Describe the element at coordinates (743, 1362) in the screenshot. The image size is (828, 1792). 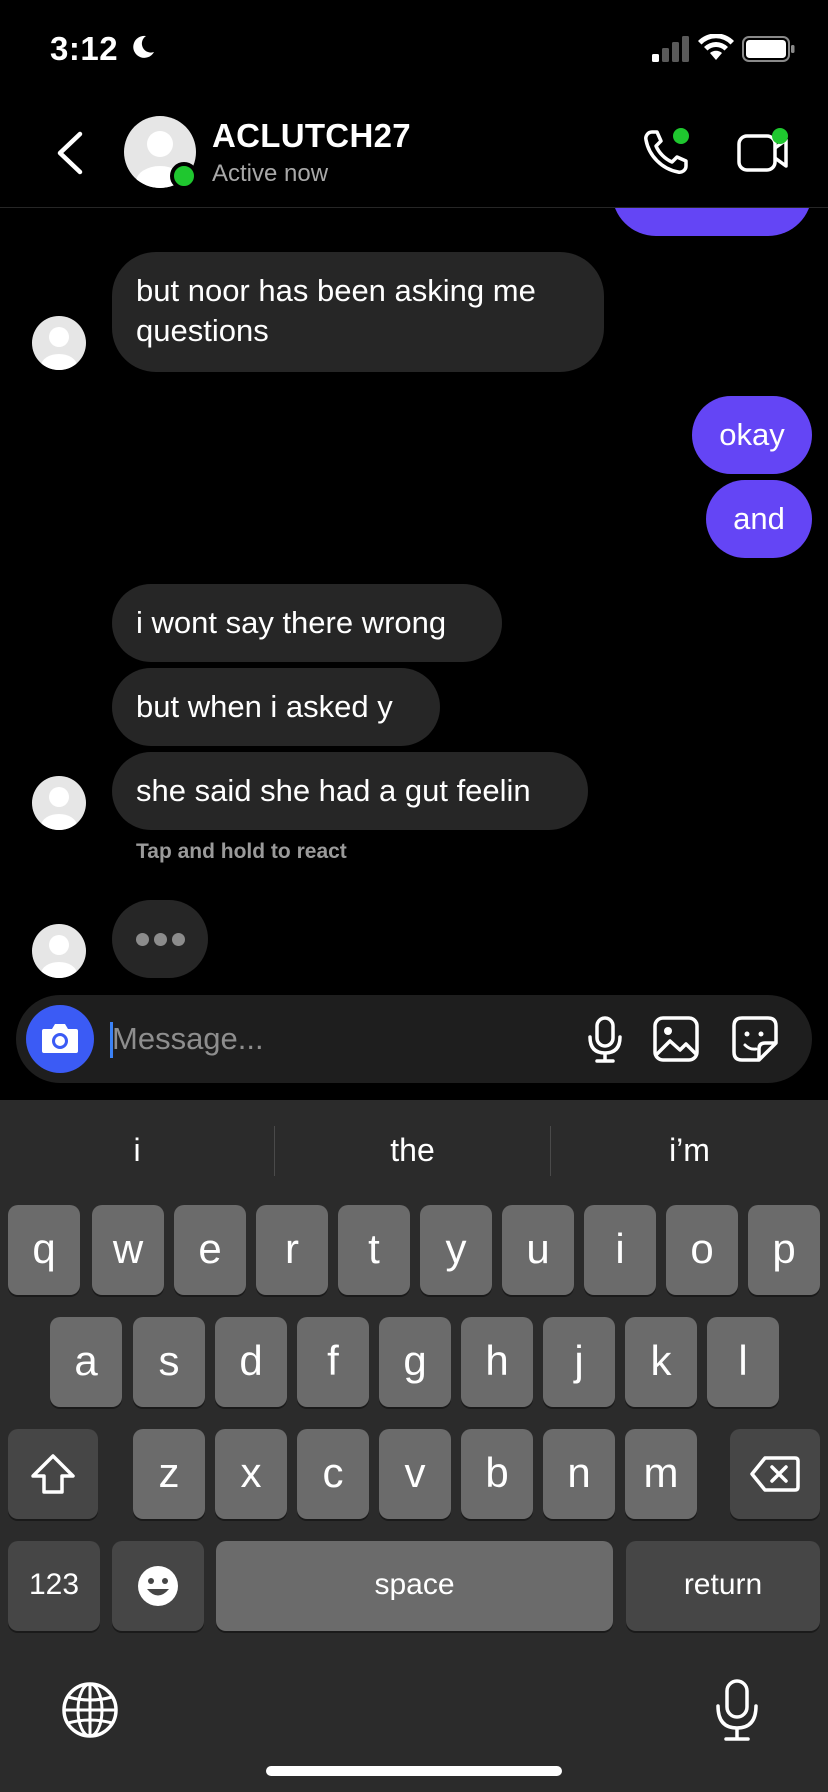
I see `key-l: l` at that location.